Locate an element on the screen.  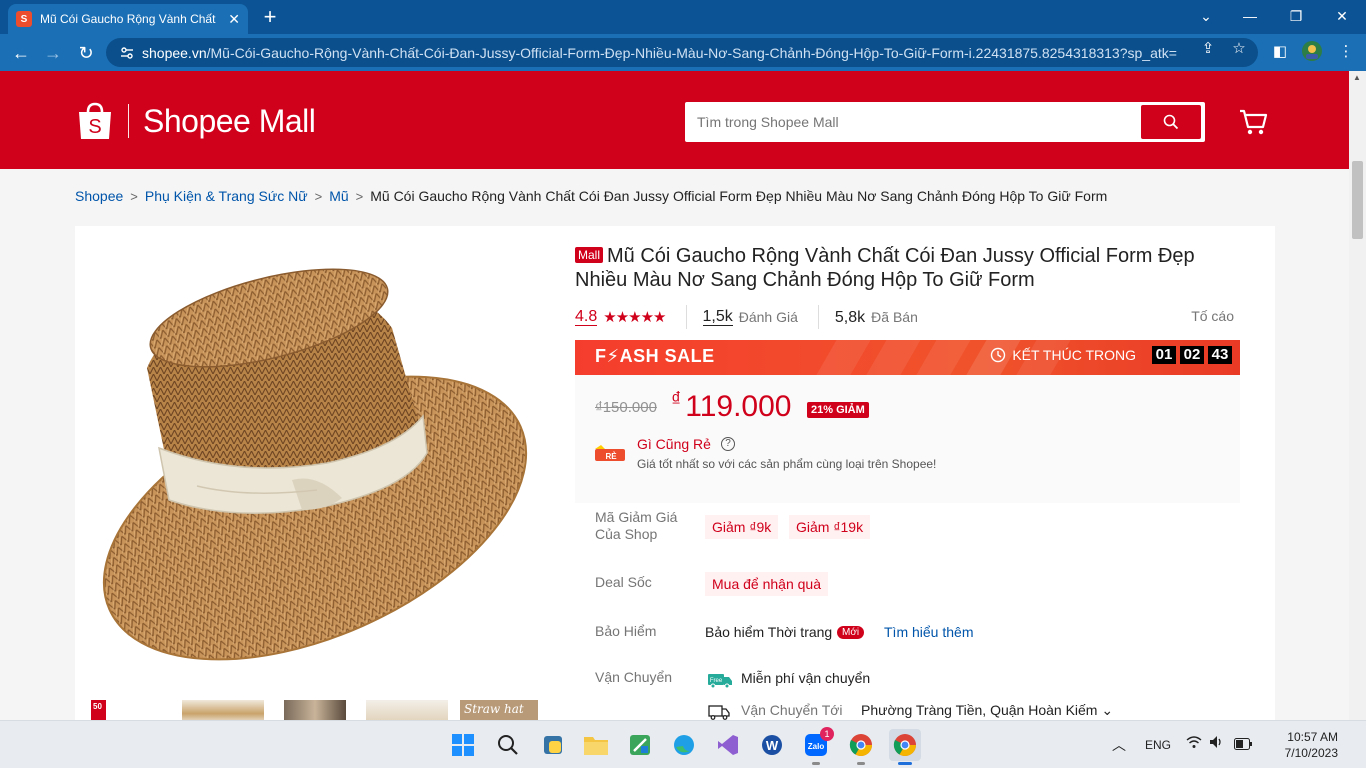
search-button is located at coordinates (1171, 122).